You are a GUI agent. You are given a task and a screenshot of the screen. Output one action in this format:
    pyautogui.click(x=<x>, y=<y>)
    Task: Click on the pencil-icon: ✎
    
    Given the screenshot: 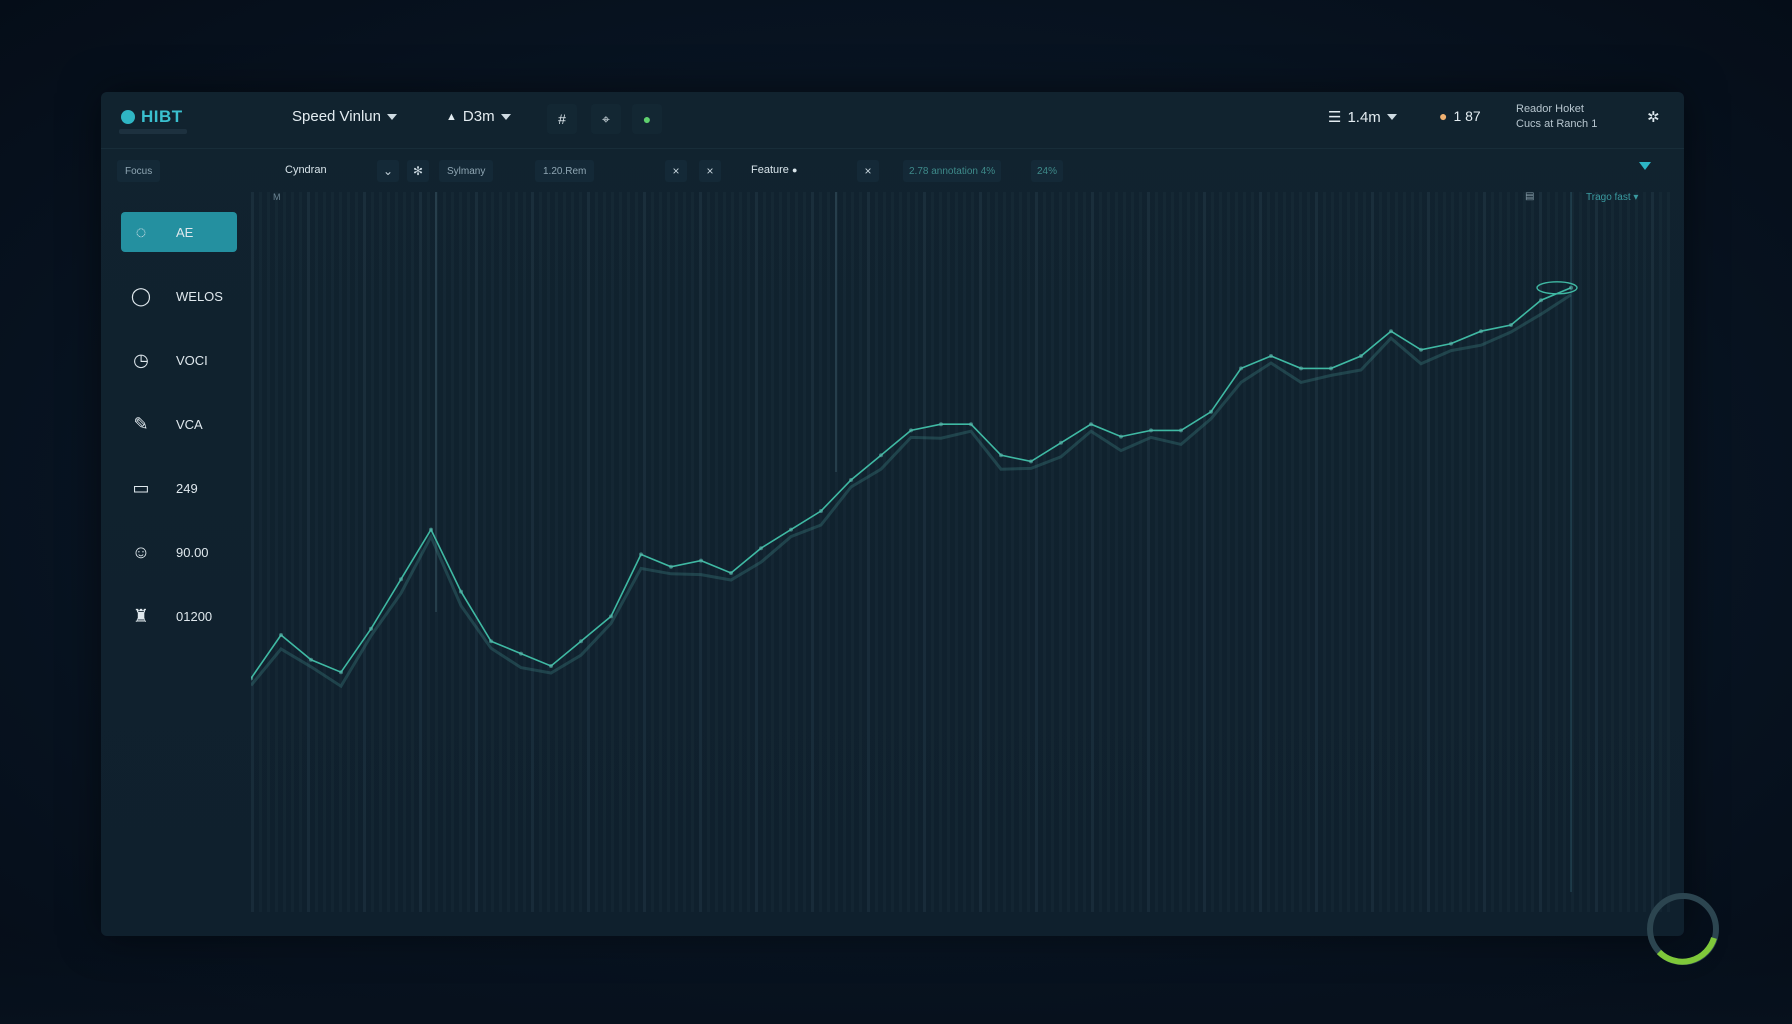 What is the action you would take?
    pyautogui.click(x=141, y=423)
    